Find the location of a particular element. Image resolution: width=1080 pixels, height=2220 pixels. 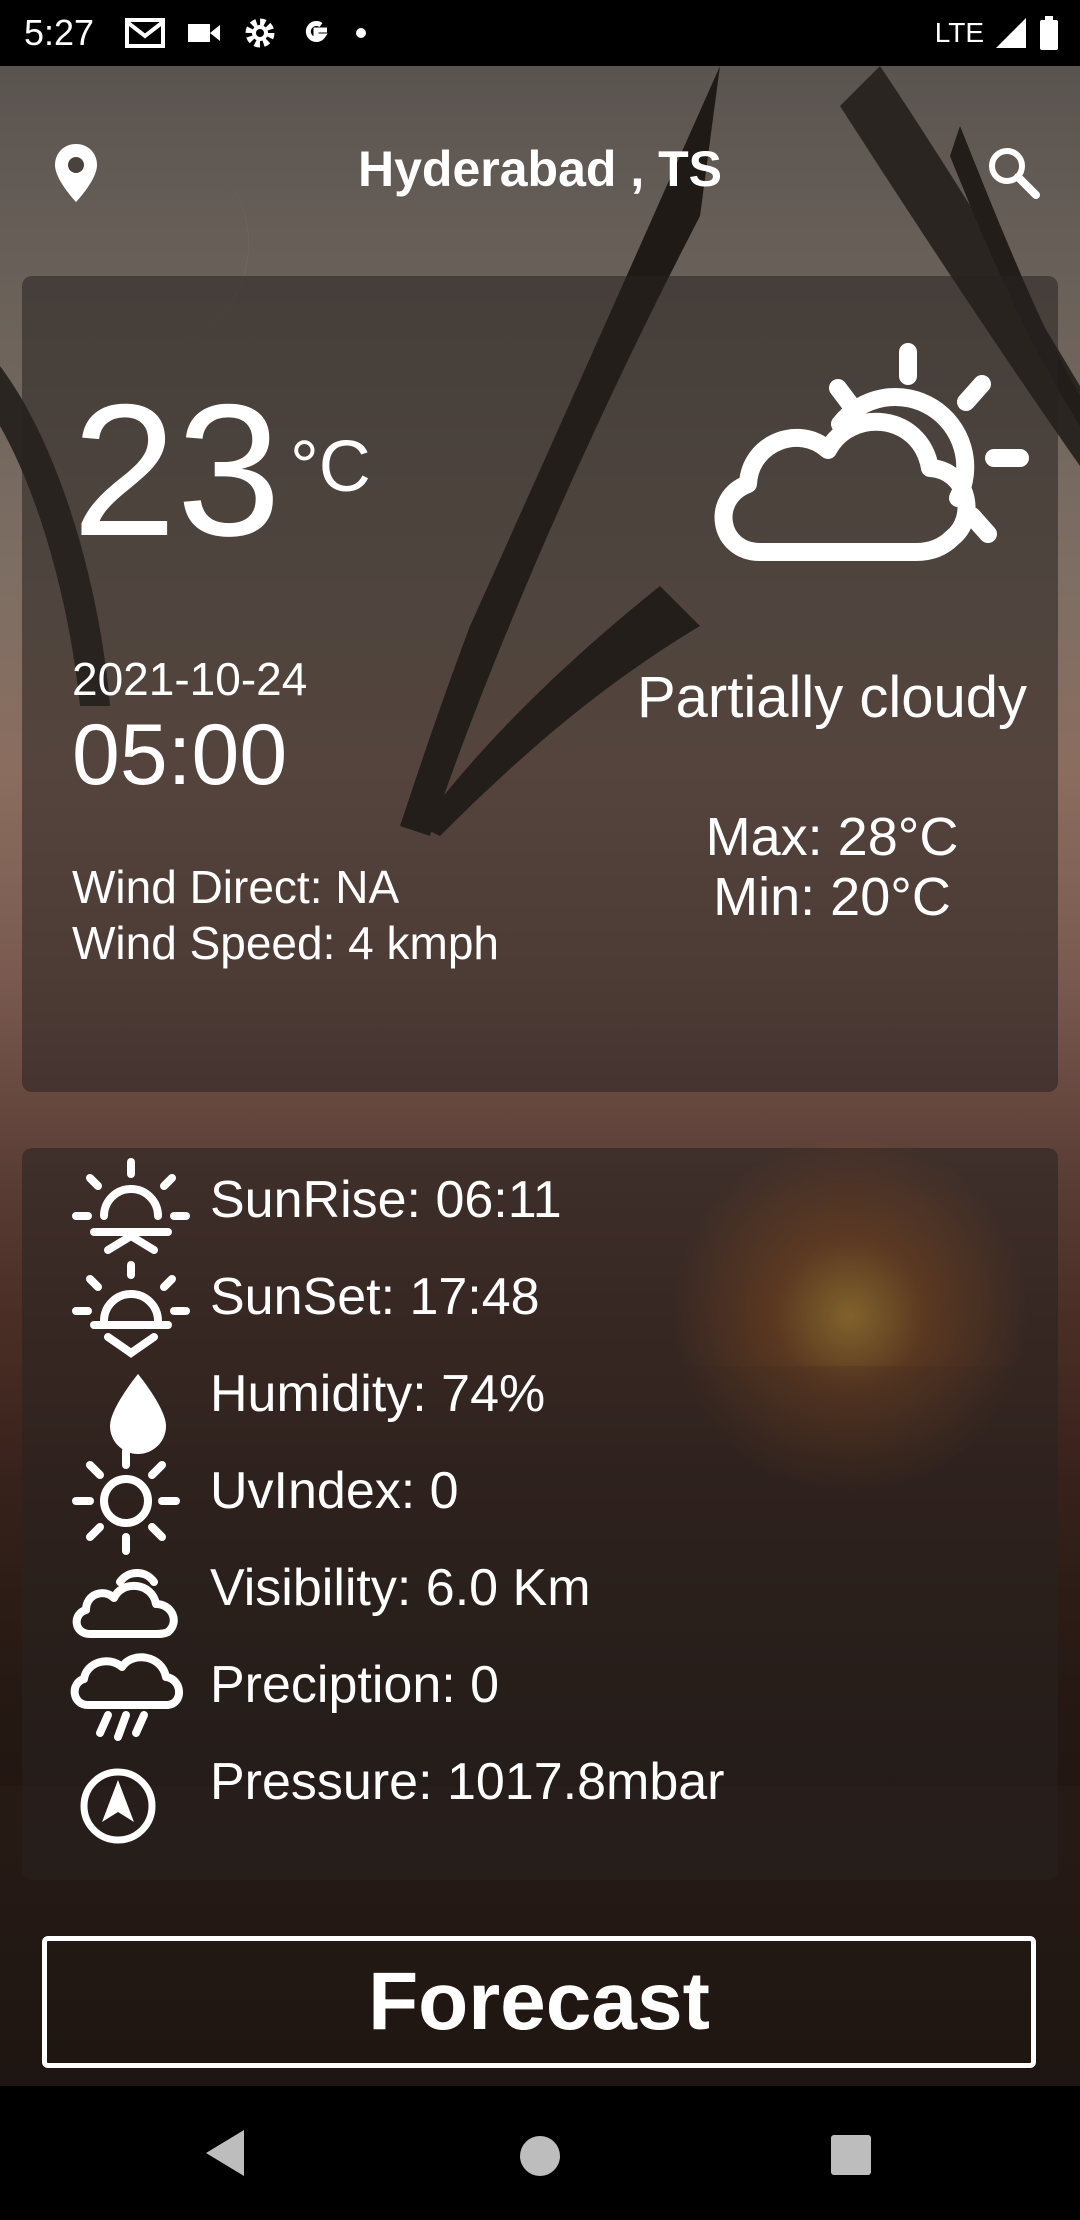

humidity-text: Humidity: 74% is located at coordinates (378, 1394).